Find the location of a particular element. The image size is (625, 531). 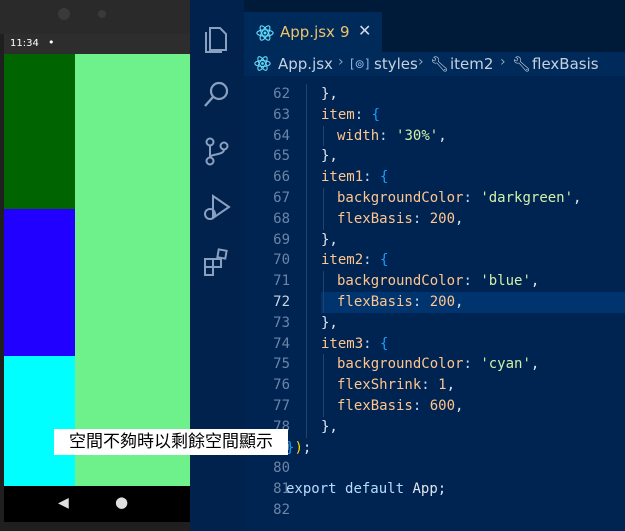

code-text: width: '30%', is located at coordinates (392, 135).